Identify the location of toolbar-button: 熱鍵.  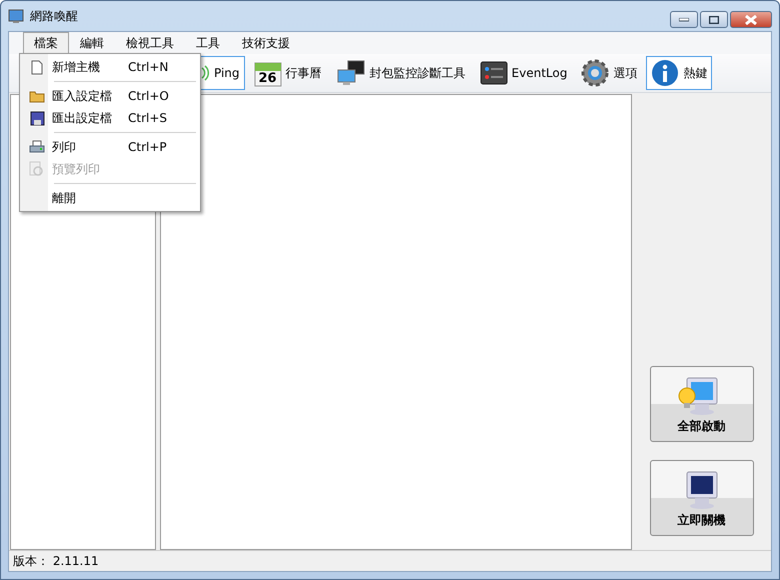
(679, 73).